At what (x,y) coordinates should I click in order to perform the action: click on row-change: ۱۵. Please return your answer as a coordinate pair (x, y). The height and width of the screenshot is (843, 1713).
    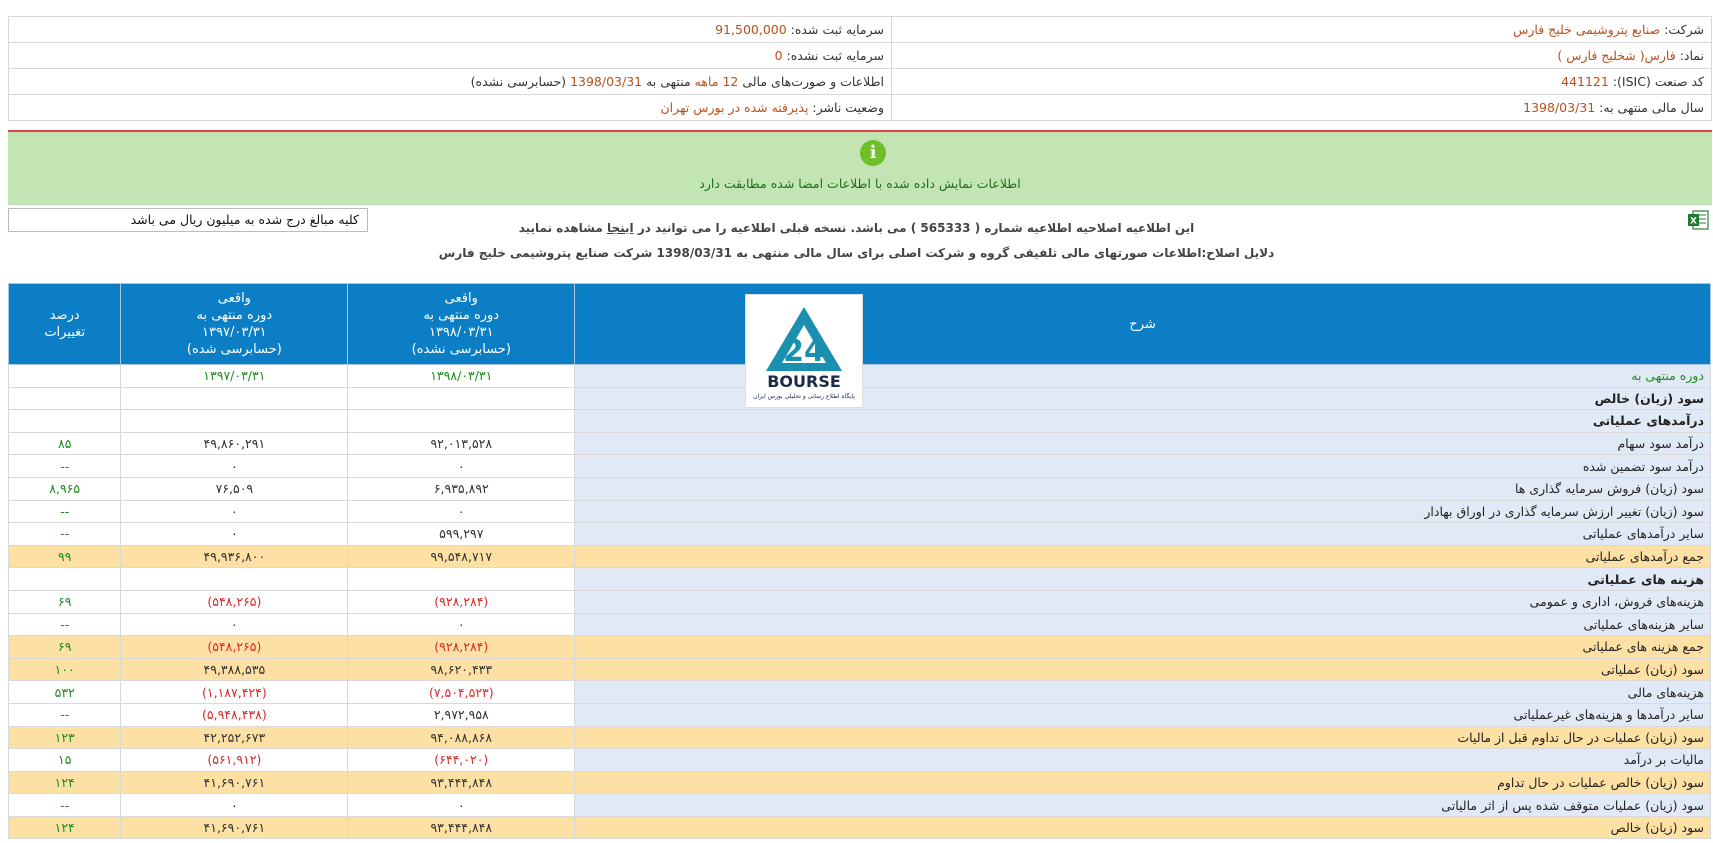
    Looking at the image, I should click on (64, 760).